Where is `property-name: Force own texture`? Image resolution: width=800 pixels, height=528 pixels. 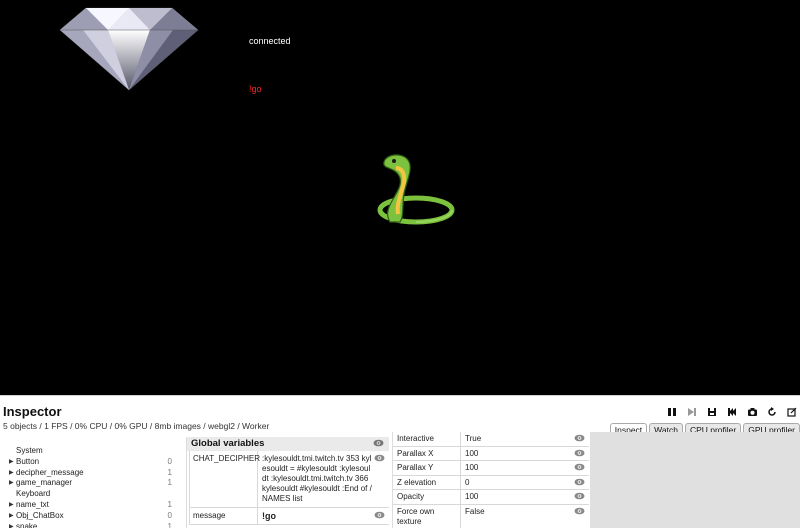
property-name: Force own texture is located at coordinates (427, 516).